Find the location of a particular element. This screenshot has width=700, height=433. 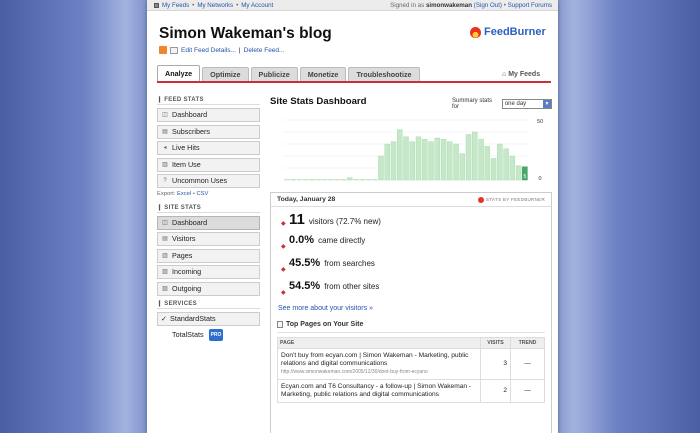

export-links: Export: Excel • CSV is located at coordinates (183, 193).